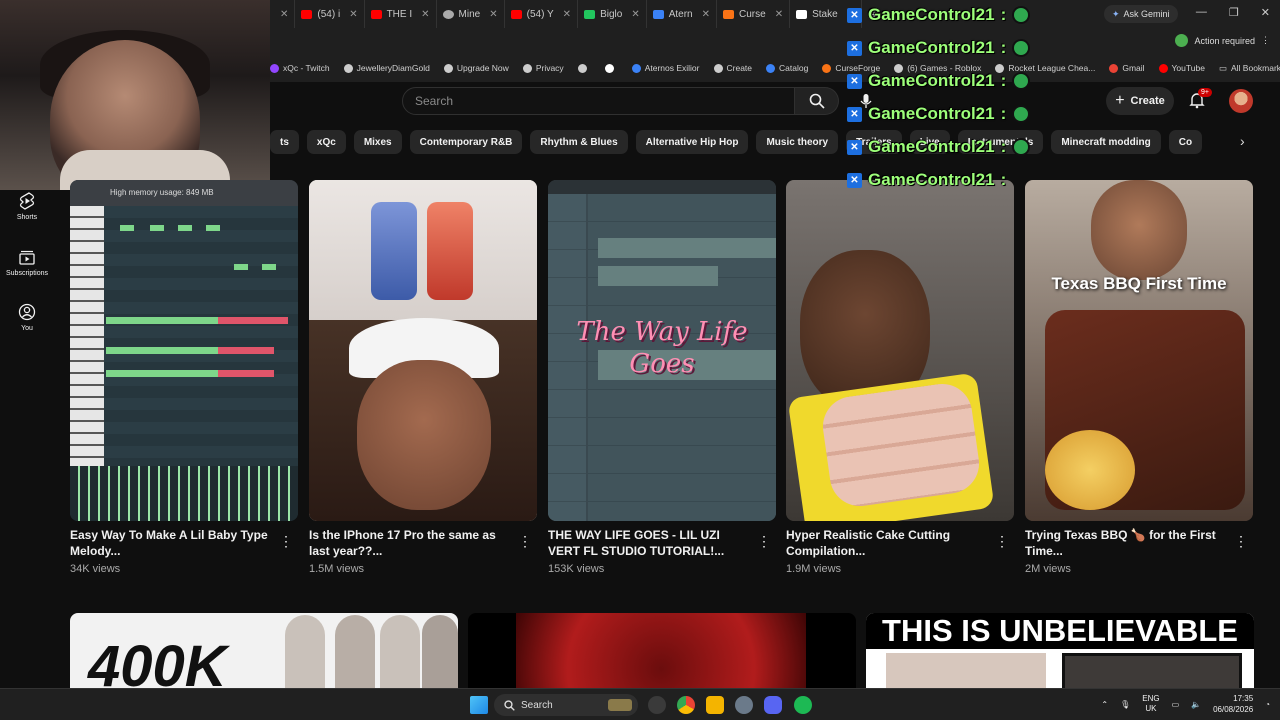  What do you see at coordinates (657, 705) in the screenshot?
I see `app-icon` at bounding box center [657, 705].